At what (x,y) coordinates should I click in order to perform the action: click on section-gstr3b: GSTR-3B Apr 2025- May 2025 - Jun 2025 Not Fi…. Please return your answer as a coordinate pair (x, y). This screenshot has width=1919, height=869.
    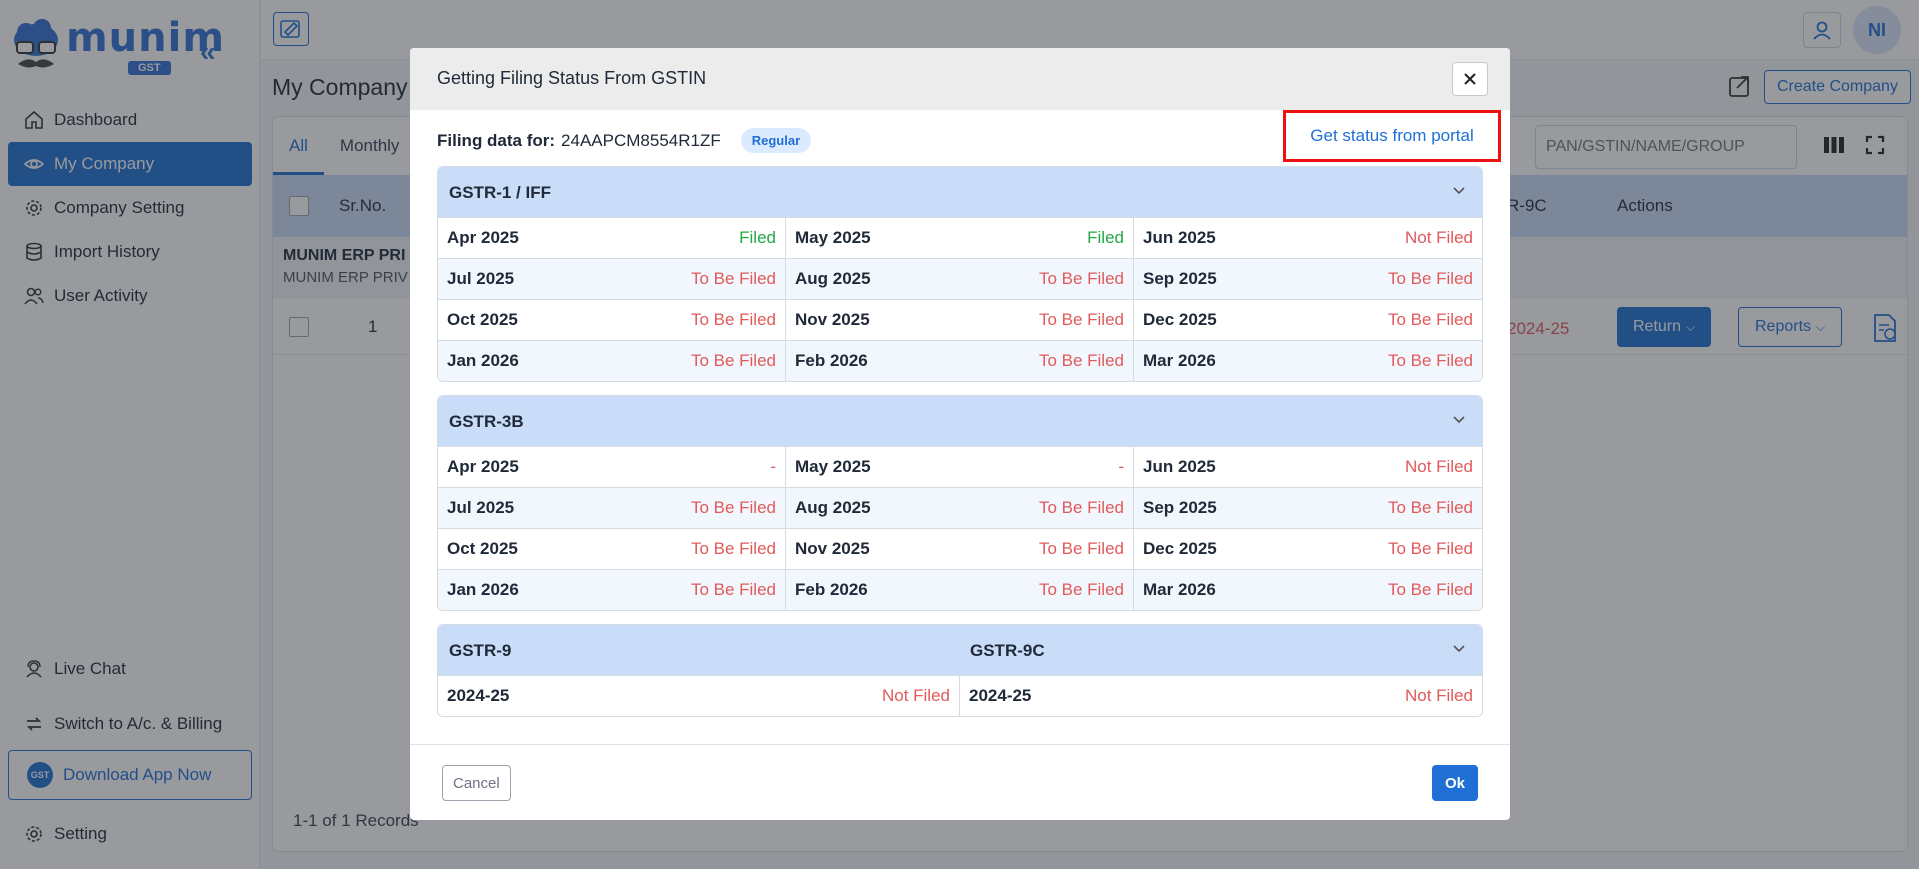
    Looking at the image, I should click on (960, 503).